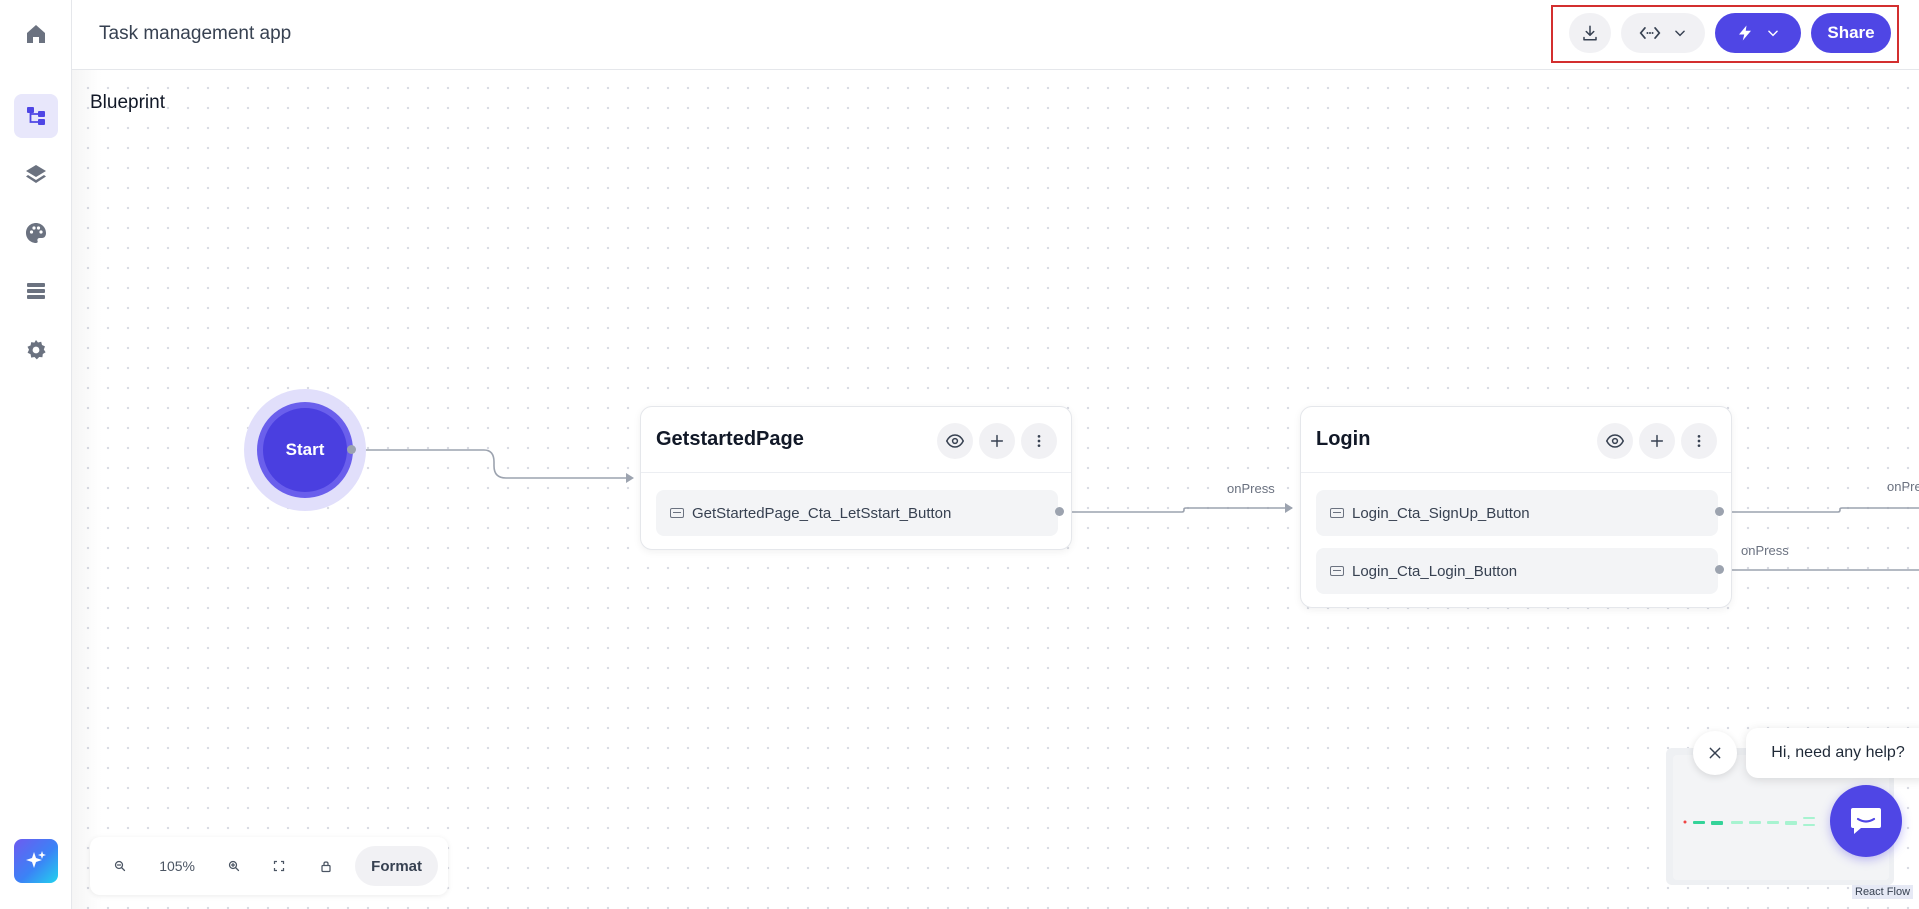 The image size is (1919, 909). Describe the element at coordinates (1435, 571) in the screenshot. I see `component-label: Login_Cta_Login_Button` at that location.